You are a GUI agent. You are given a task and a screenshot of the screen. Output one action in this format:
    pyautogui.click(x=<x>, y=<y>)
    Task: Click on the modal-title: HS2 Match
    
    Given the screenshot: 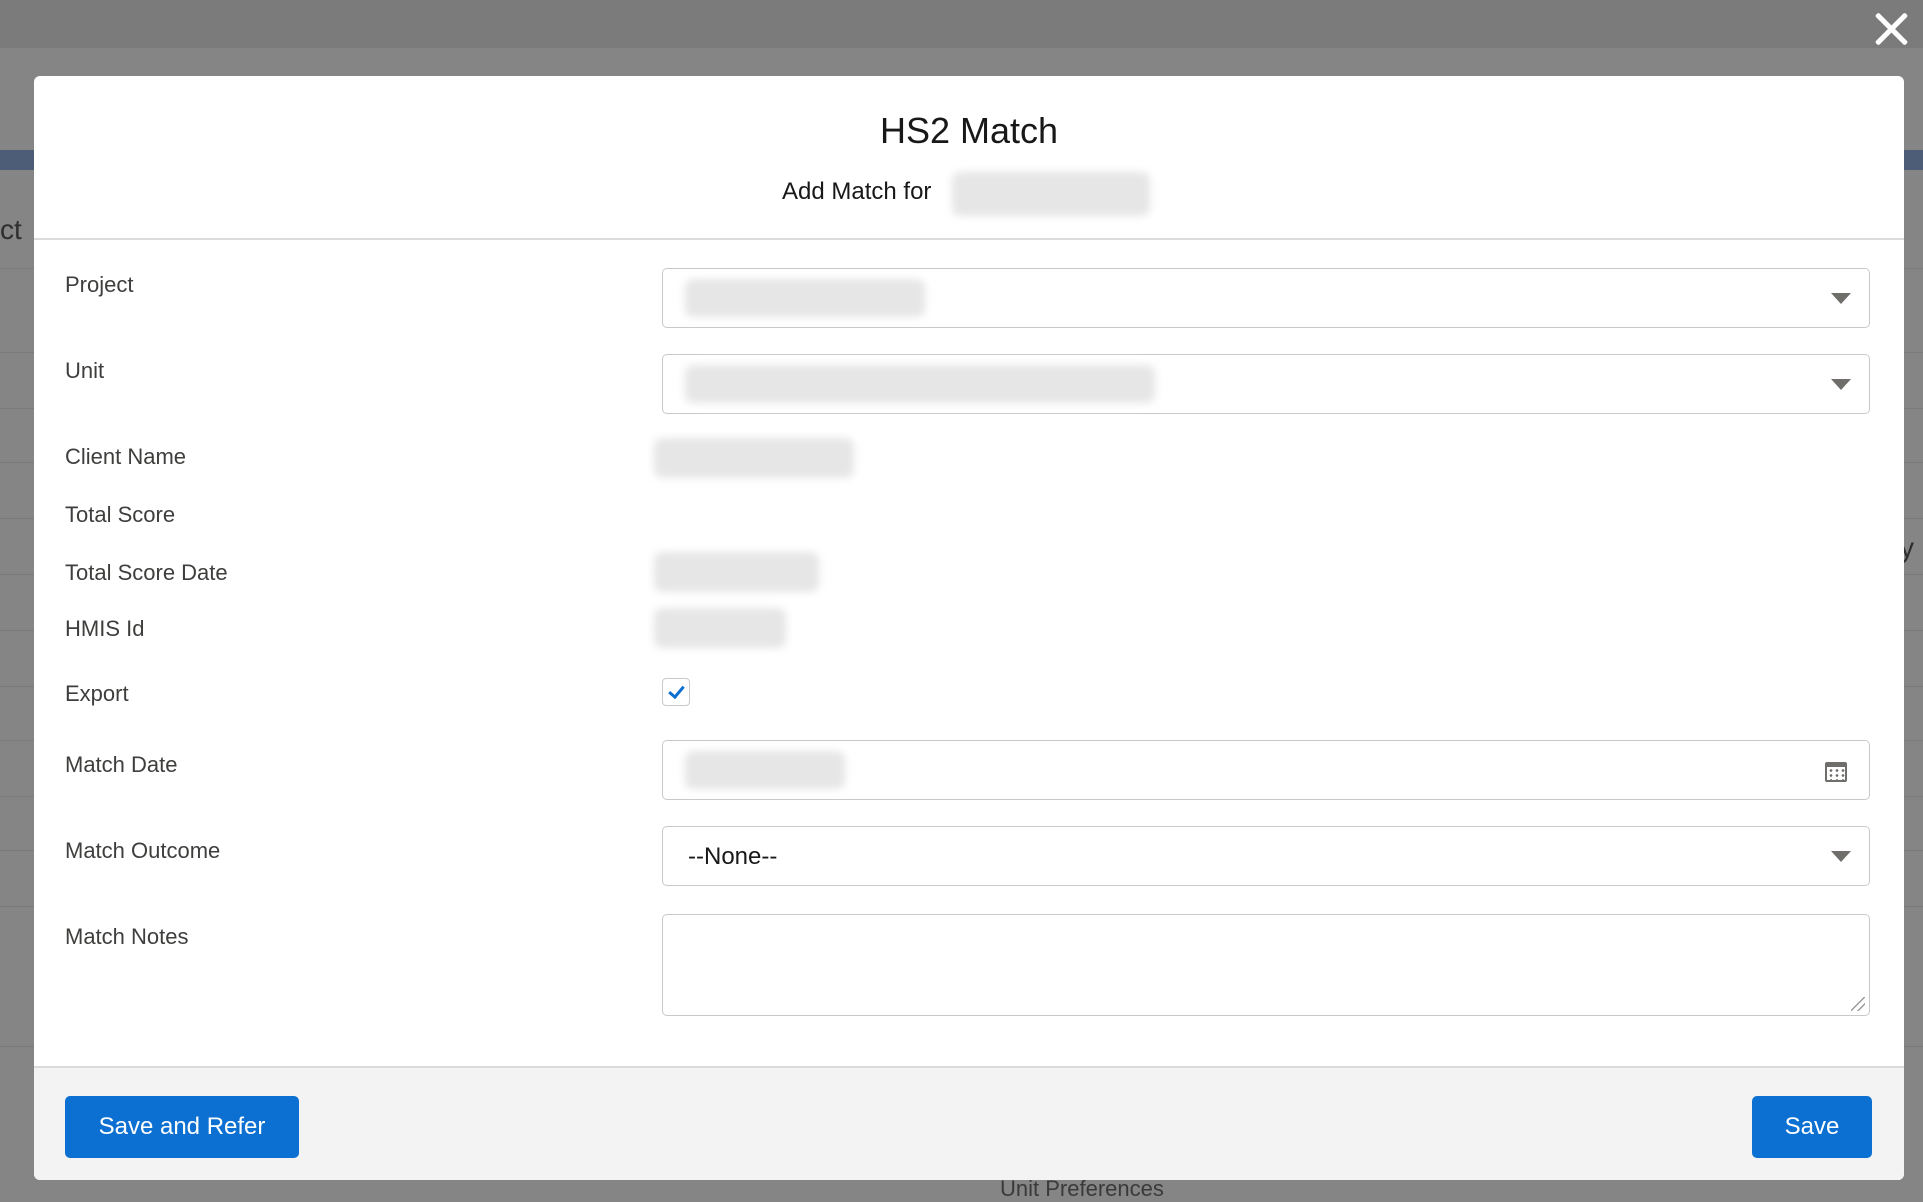 What is the action you would take?
    pyautogui.click(x=969, y=130)
    